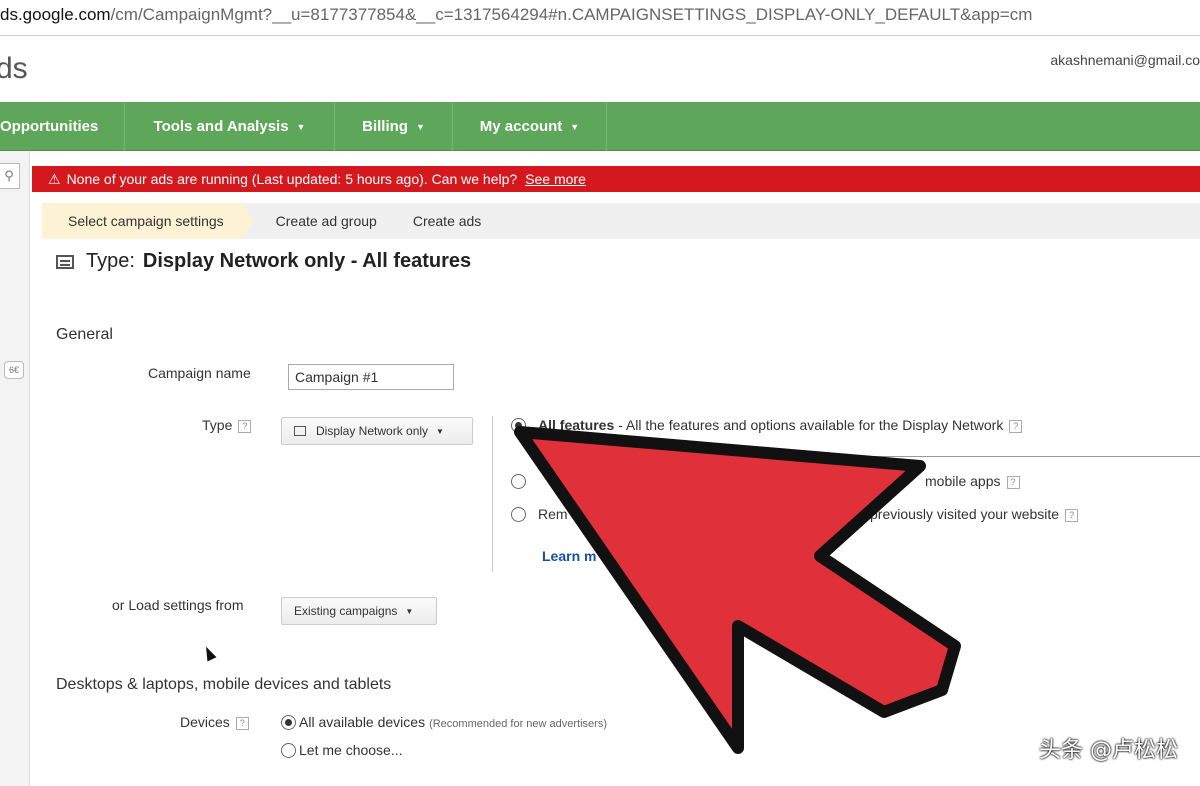 This screenshot has width=1200, height=786. What do you see at coordinates (346, 611) in the screenshot?
I see `load-settings-value: Existing campaigns` at bounding box center [346, 611].